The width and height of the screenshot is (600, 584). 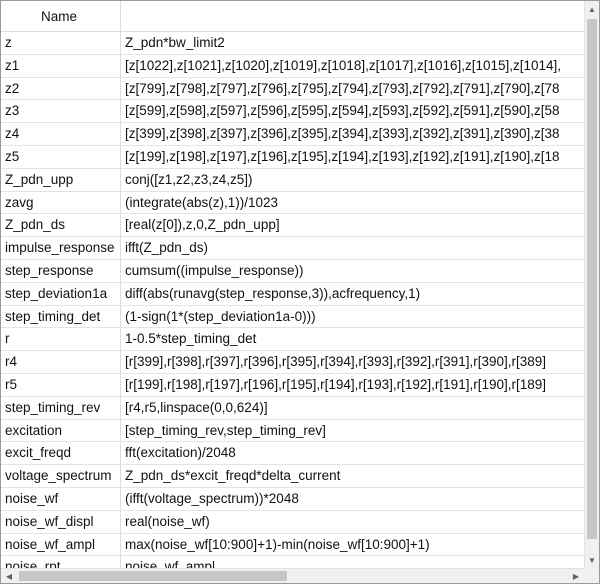 What do you see at coordinates (352, 453) in the screenshot?
I see `expression-cell: fft(excitation)/2048` at bounding box center [352, 453].